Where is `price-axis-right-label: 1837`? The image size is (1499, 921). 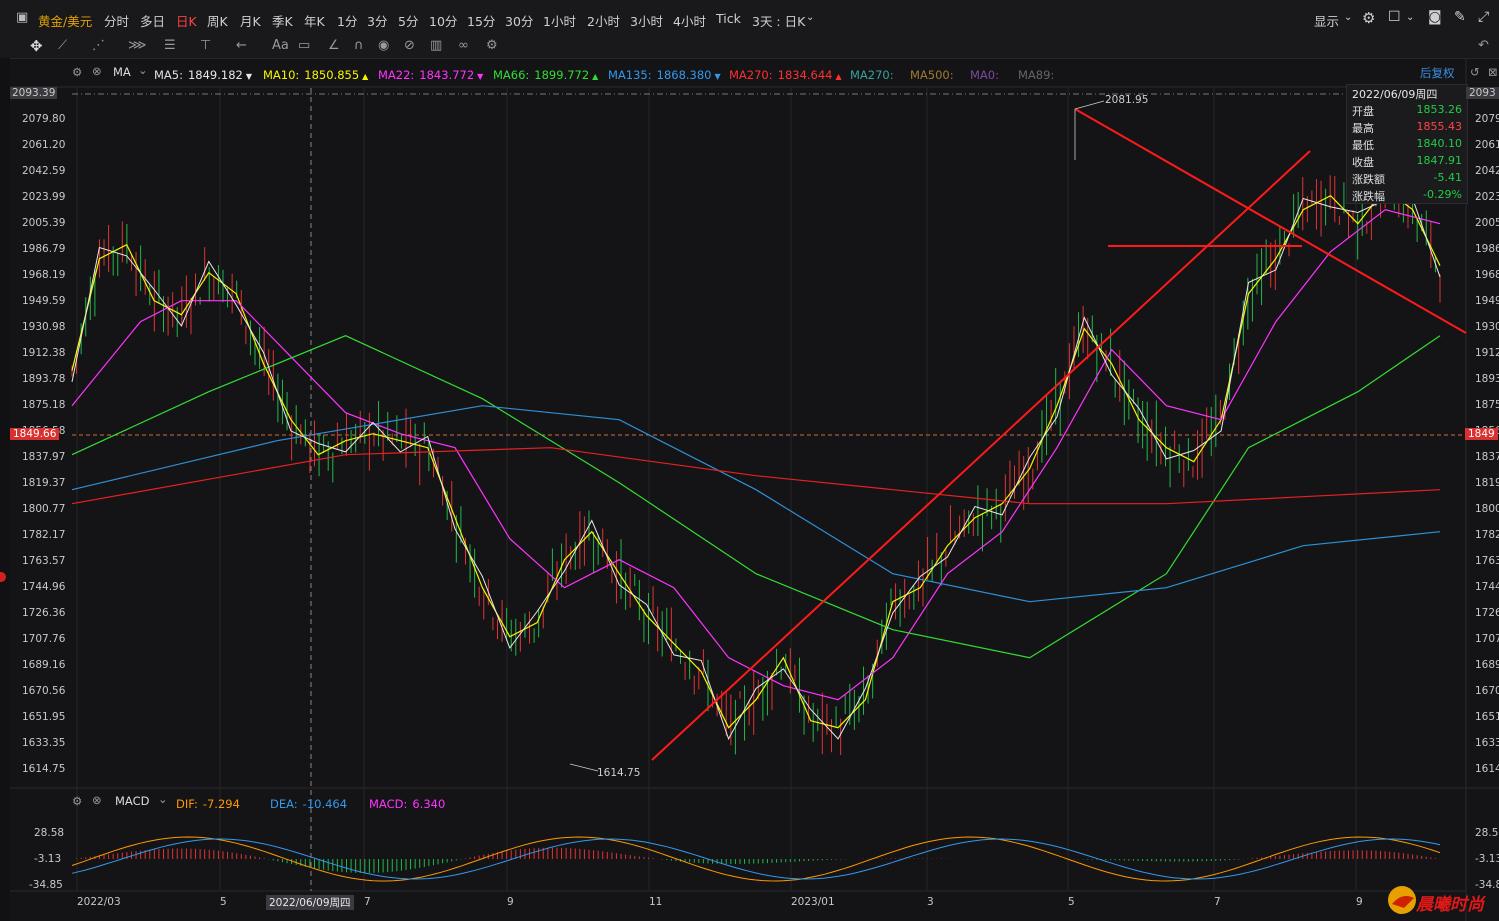
price-axis-right-label: 1837 is located at coordinates (1487, 457).